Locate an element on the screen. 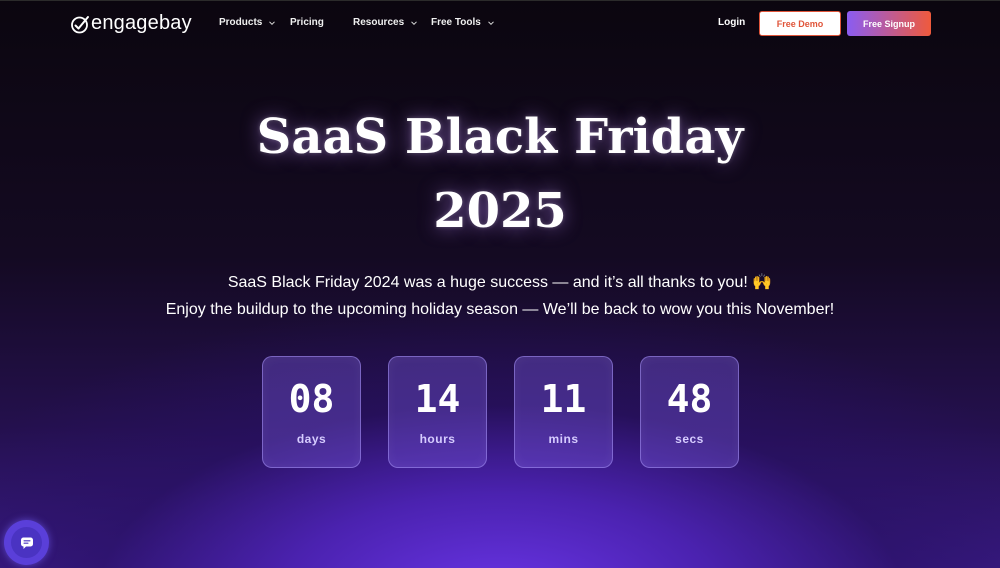  login-link: Login is located at coordinates (731, 22).